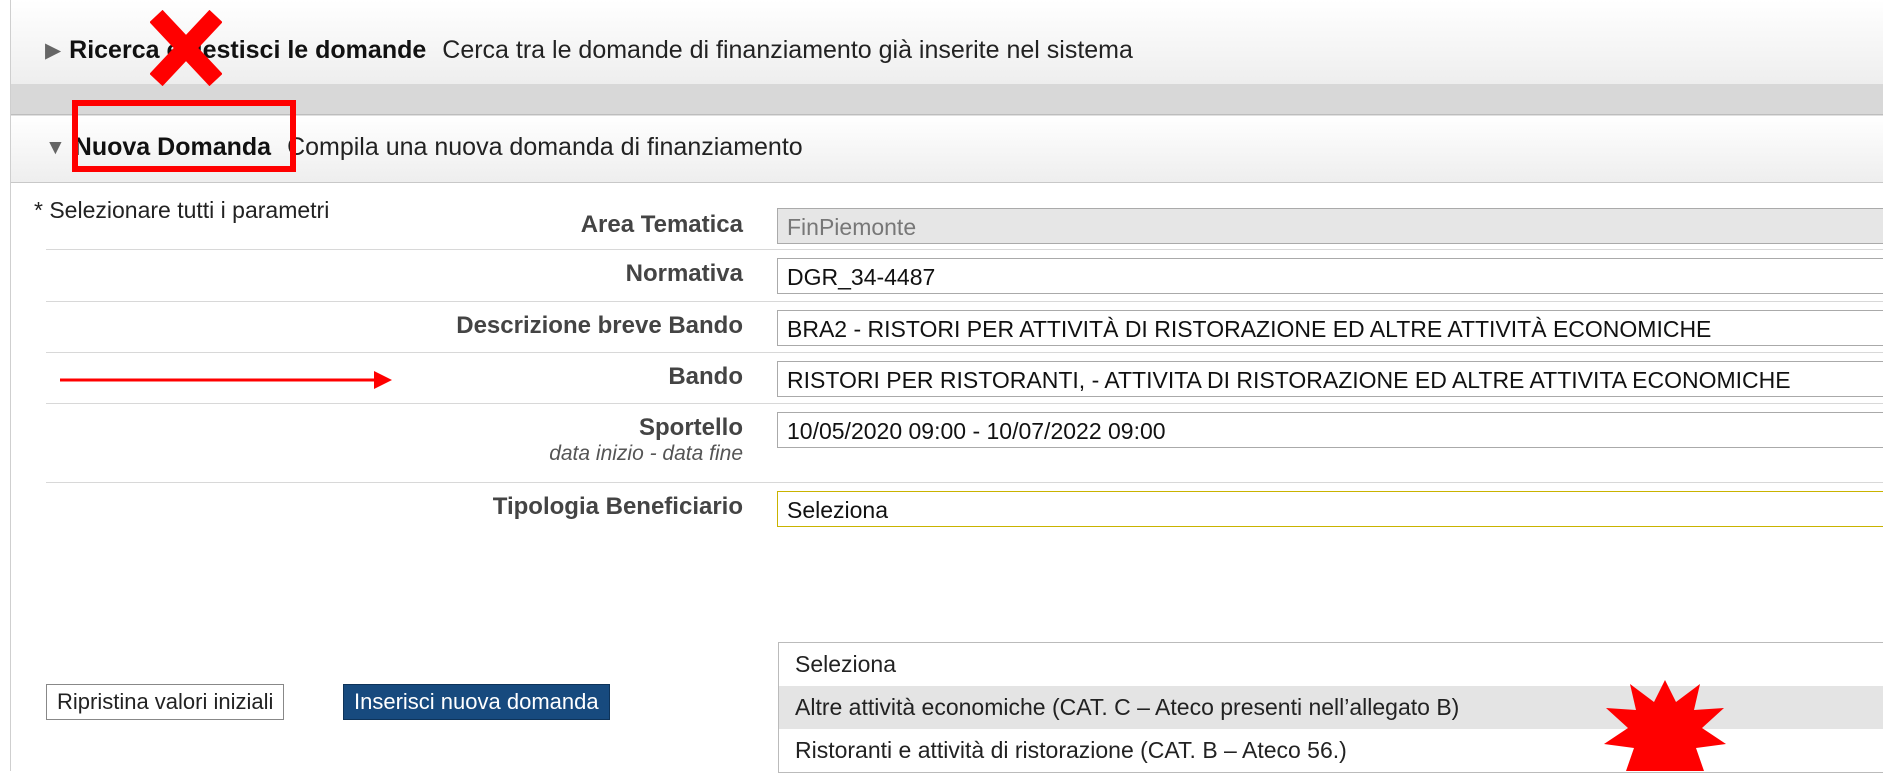  I want to click on select-sportello: 10/05/2020 09:00 - 10/07/2022 09:00, so click(1330, 430).